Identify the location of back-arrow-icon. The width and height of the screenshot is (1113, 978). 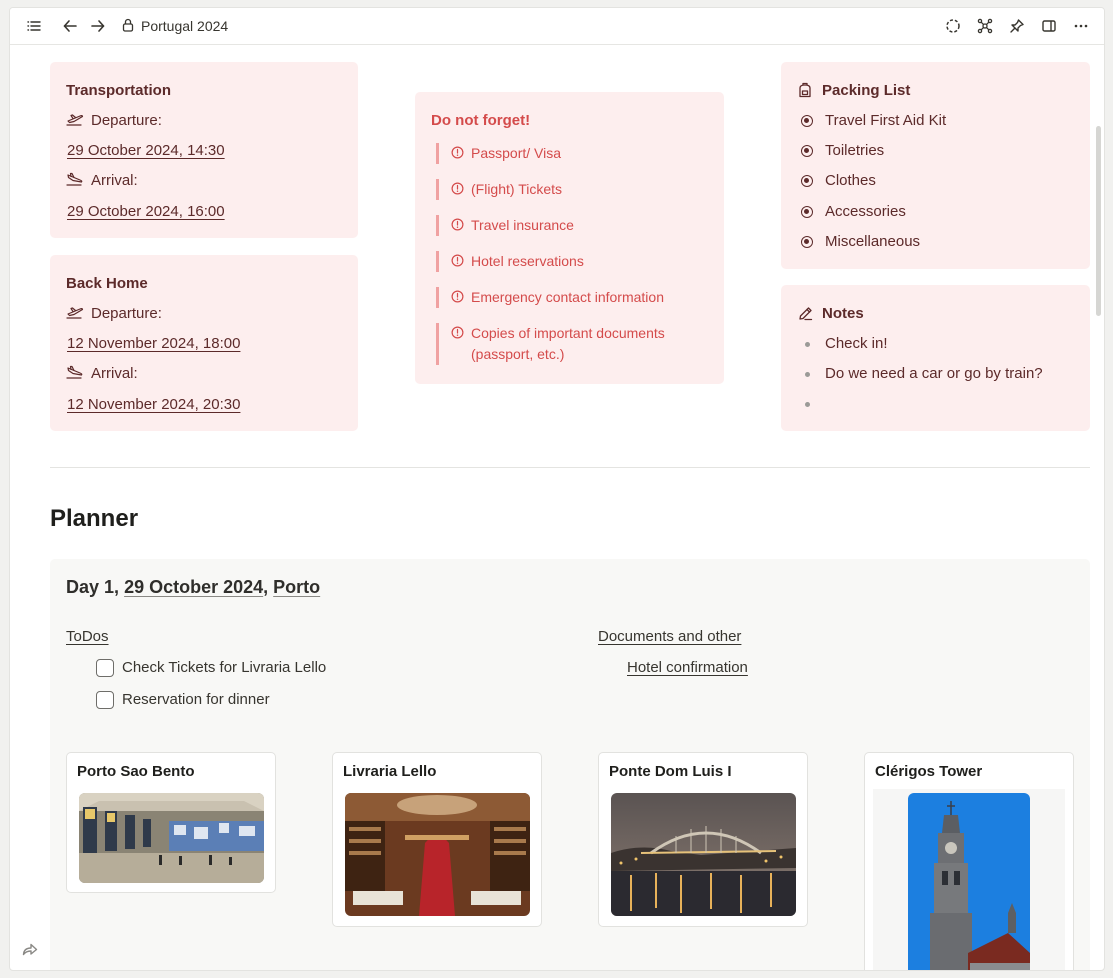
(70, 26).